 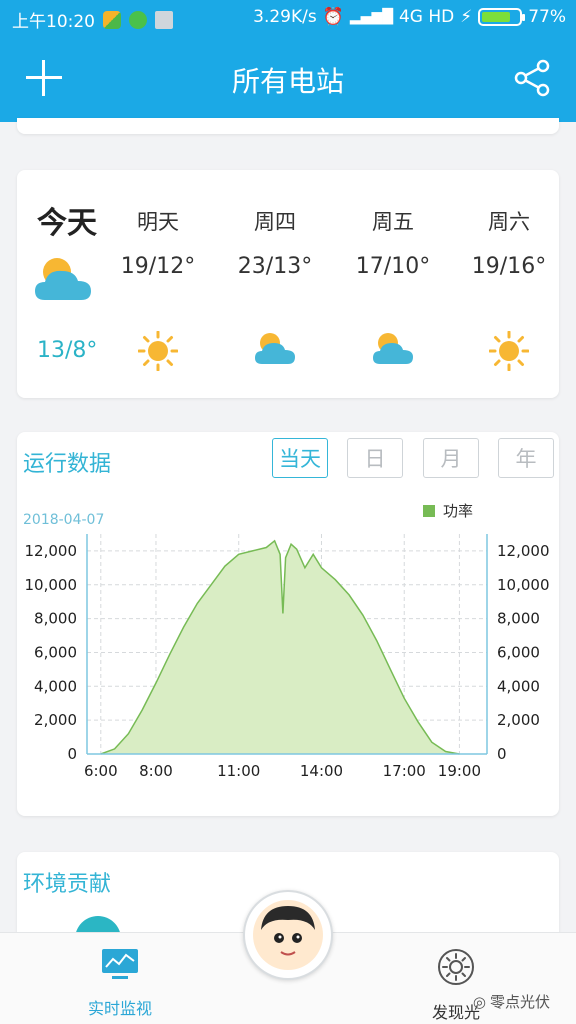 I want to click on y-tick-label-right: 0, so click(x=502, y=754).